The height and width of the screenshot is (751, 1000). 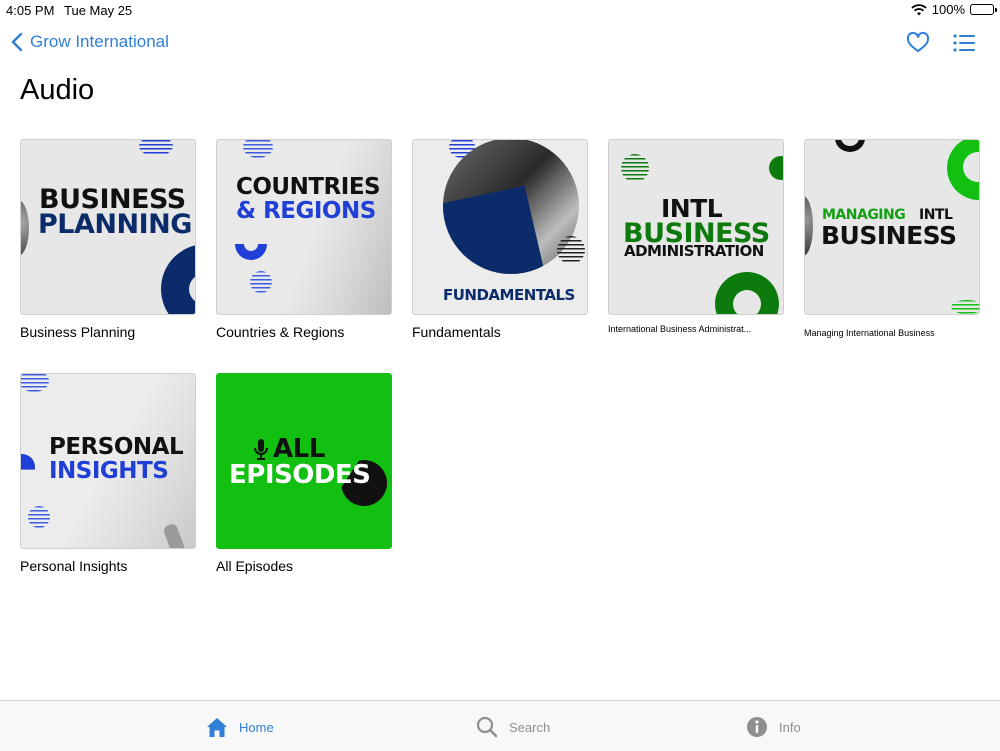 What do you see at coordinates (500, 227) in the screenshot?
I see `artwork-fundamentals: FUNDAMENTALS` at bounding box center [500, 227].